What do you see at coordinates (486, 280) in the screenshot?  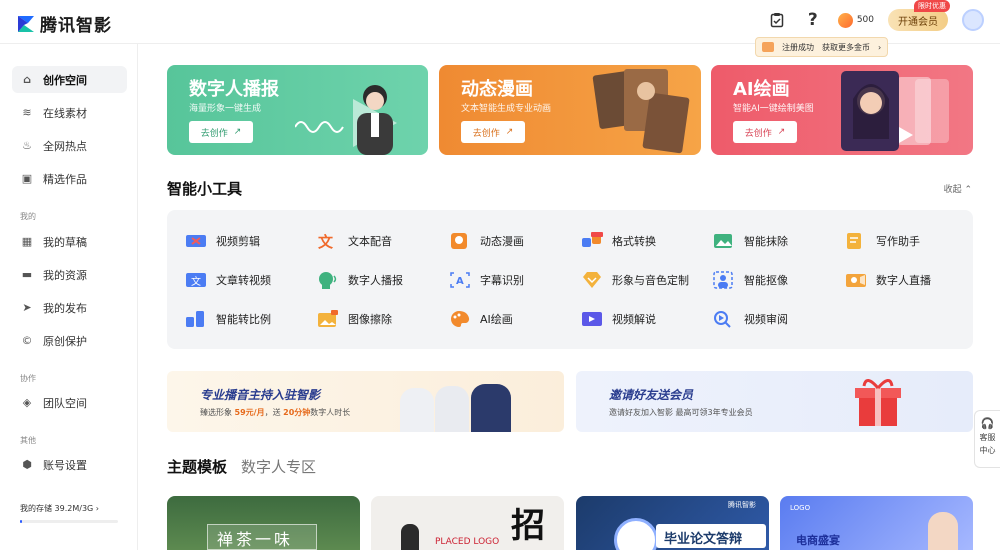 I see `tool-subtitle-recognition: A 字幕识别` at bounding box center [486, 280].